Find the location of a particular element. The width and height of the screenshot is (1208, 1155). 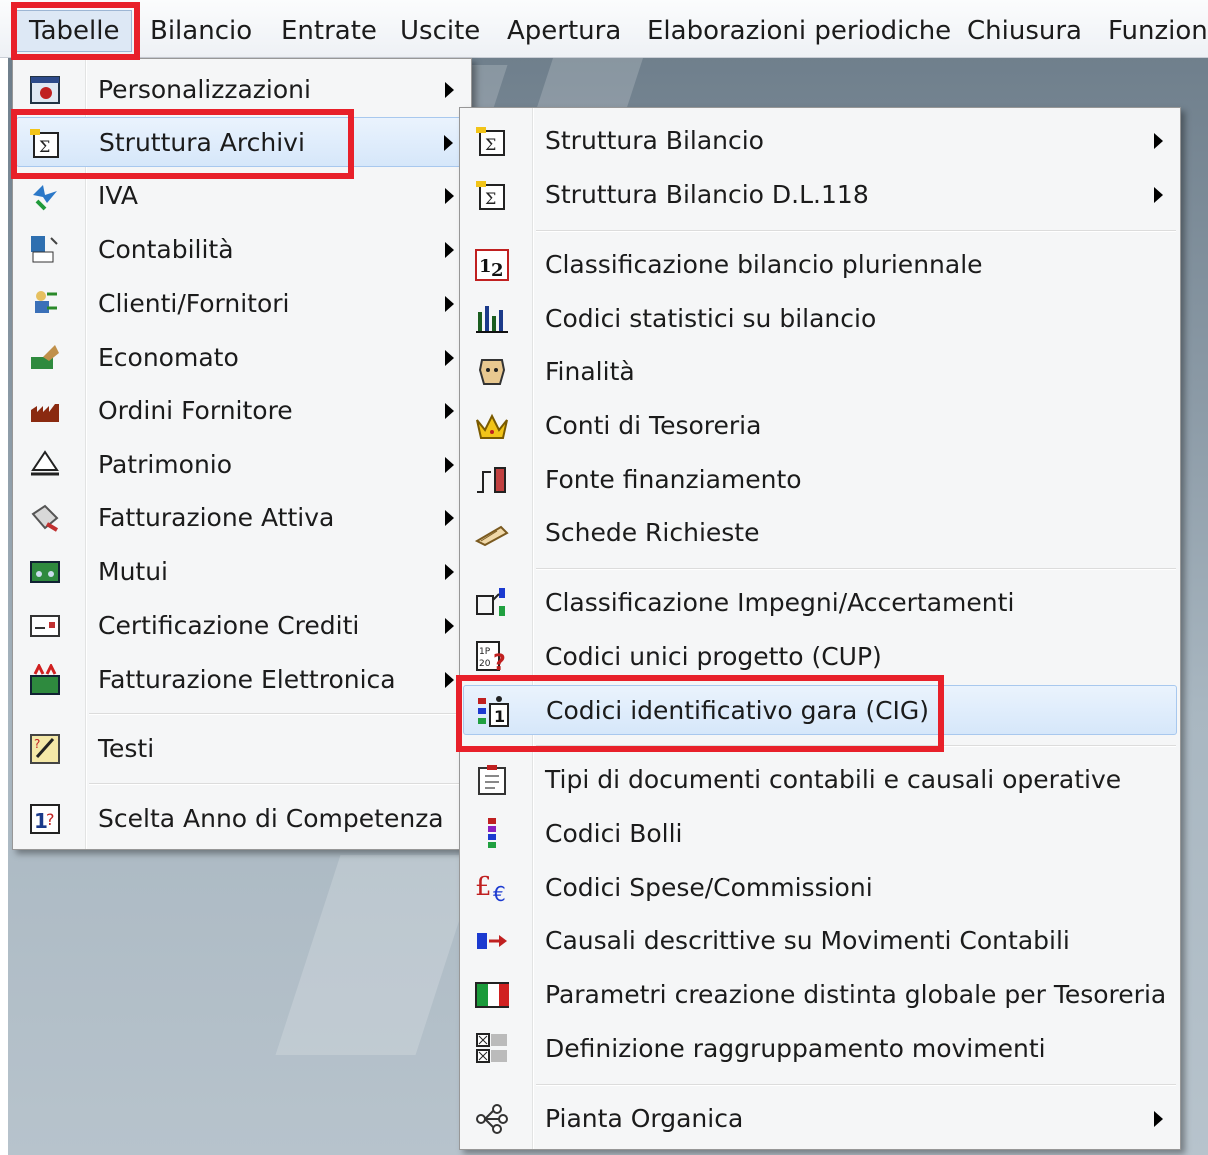

menu-item-fatturazione-attiva: Fatturazione Attiva is located at coordinates (242, 518).